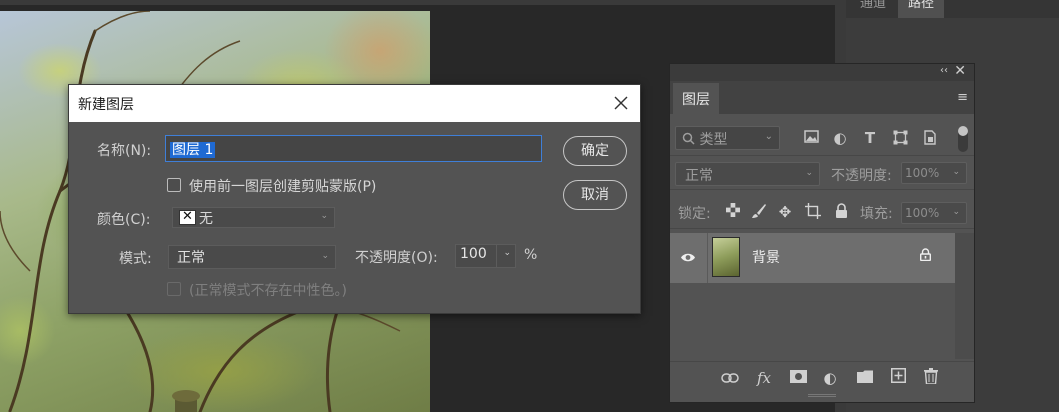  What do you see at coordinates (963, 139) in the screenshot?
I see `filter-toggle` at bounding box center [963, 139].